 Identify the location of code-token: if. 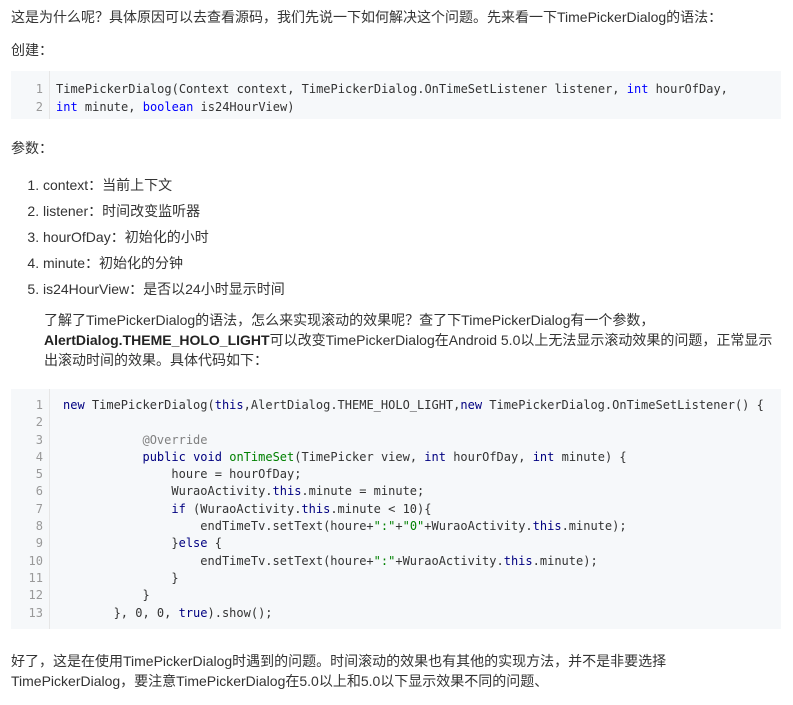
(178, 508).